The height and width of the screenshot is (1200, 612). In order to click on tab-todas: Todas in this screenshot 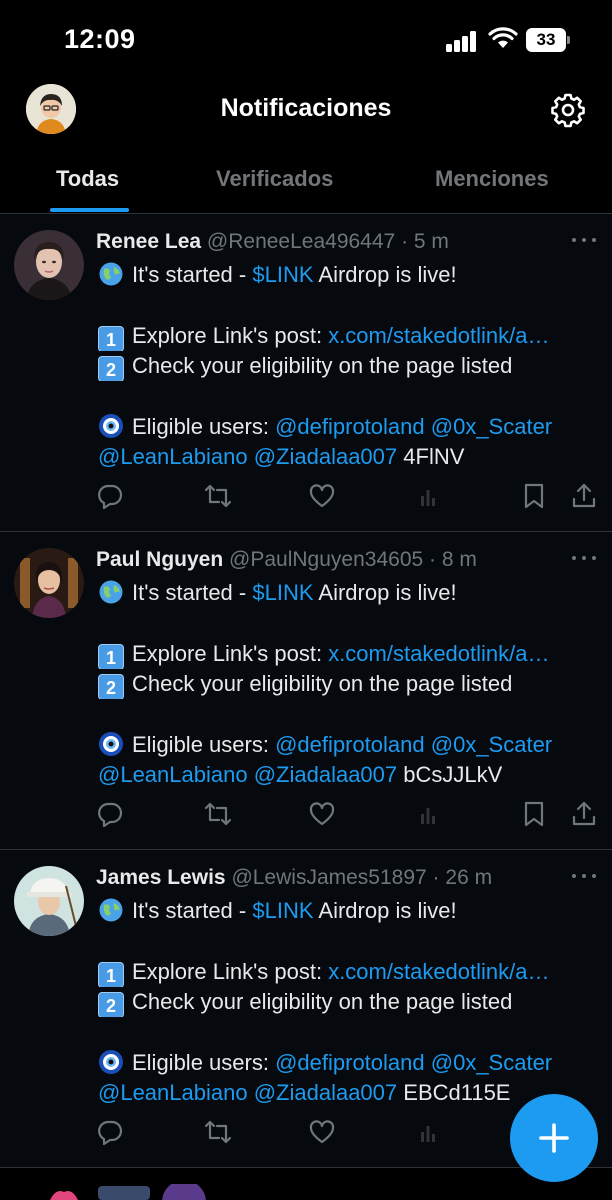, I will do `click(87, 179)`.